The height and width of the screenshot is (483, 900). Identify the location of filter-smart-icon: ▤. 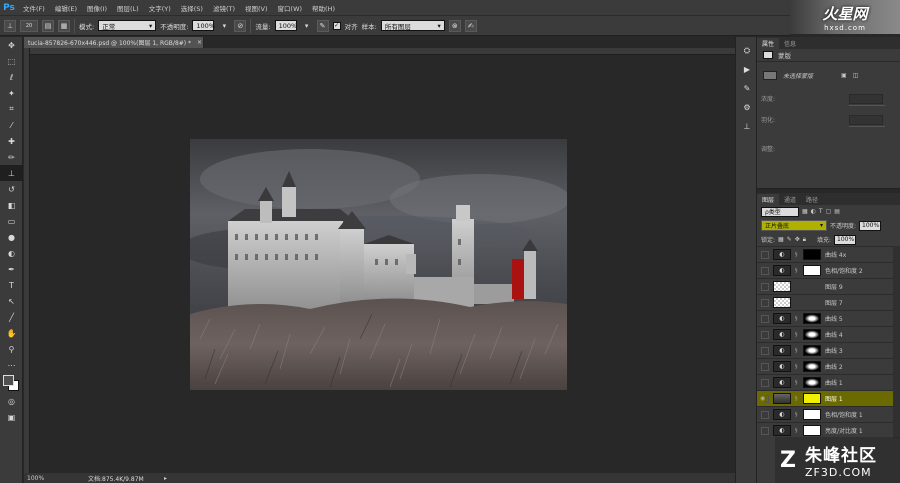
(837, 211).